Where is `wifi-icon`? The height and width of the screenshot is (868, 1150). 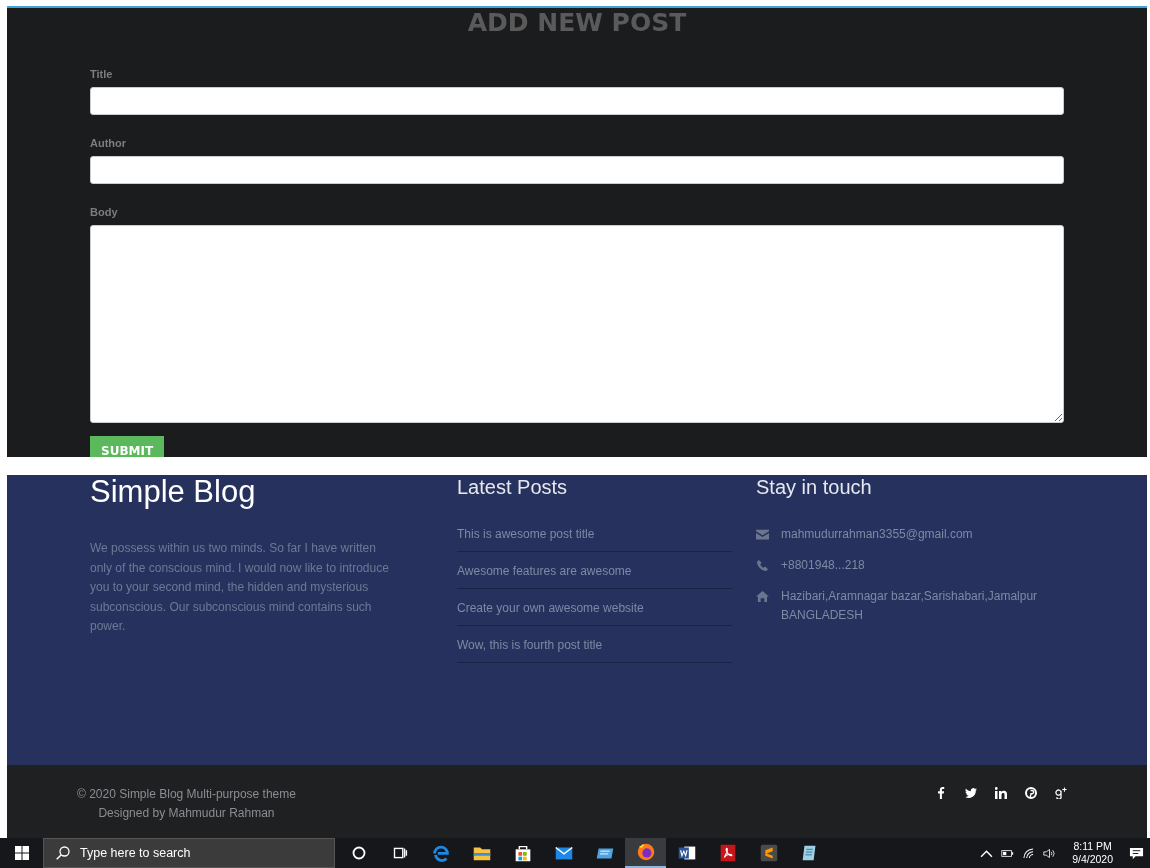
wifi-icon is located at coordinates (1029, 853).